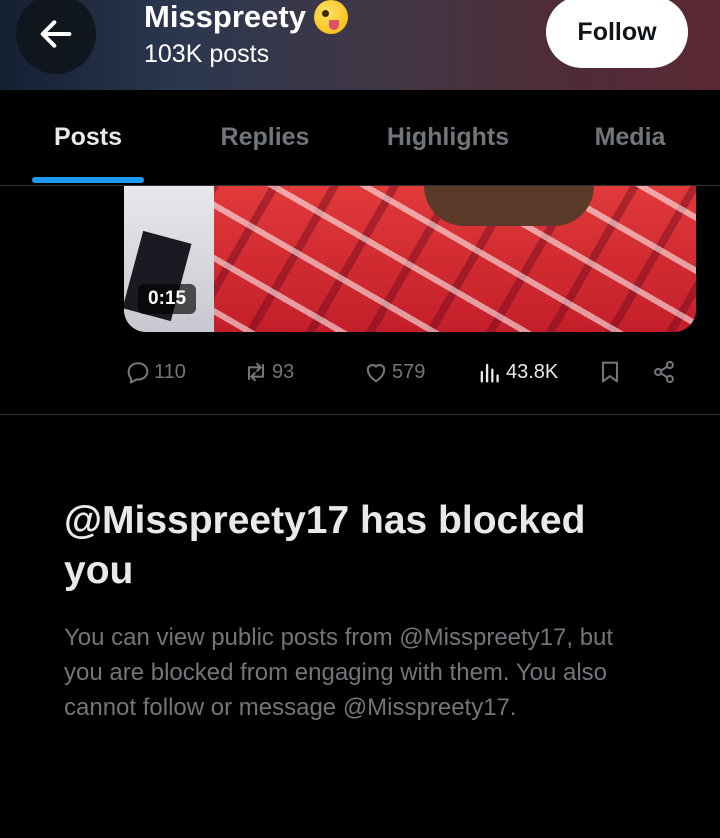 This screenshot has height=838, width=720. I want to click on post-count: 103K posts, so click(207, 54).